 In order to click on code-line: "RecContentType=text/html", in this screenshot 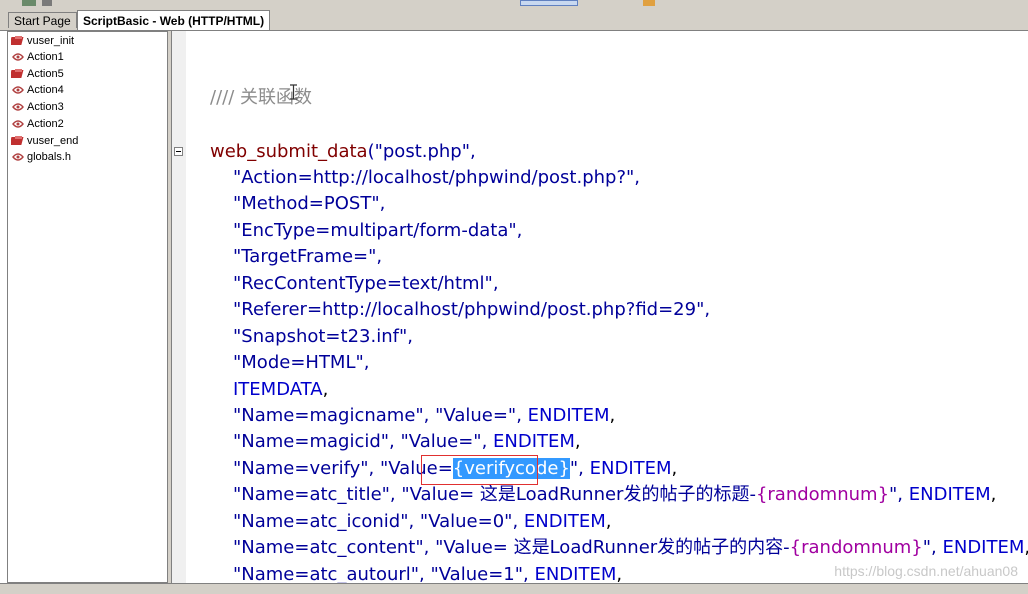, I will do `click(366, 283)`.